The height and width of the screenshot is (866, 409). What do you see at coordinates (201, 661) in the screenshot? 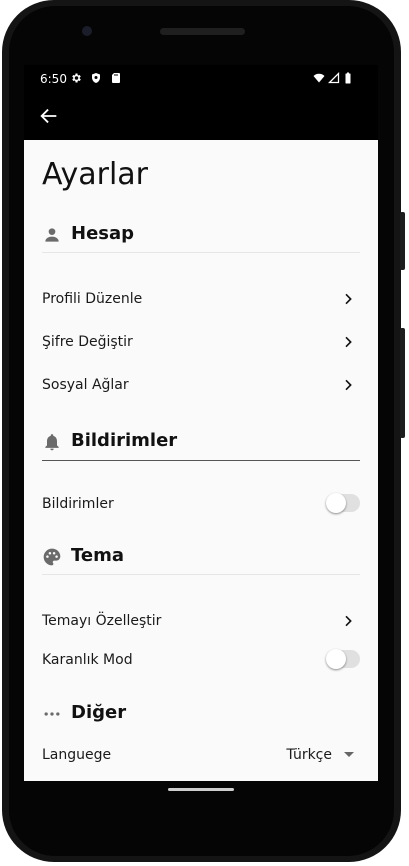
I see `settings-item-dark-mode: Karanlık Mod` at bounding box center [201, 661].